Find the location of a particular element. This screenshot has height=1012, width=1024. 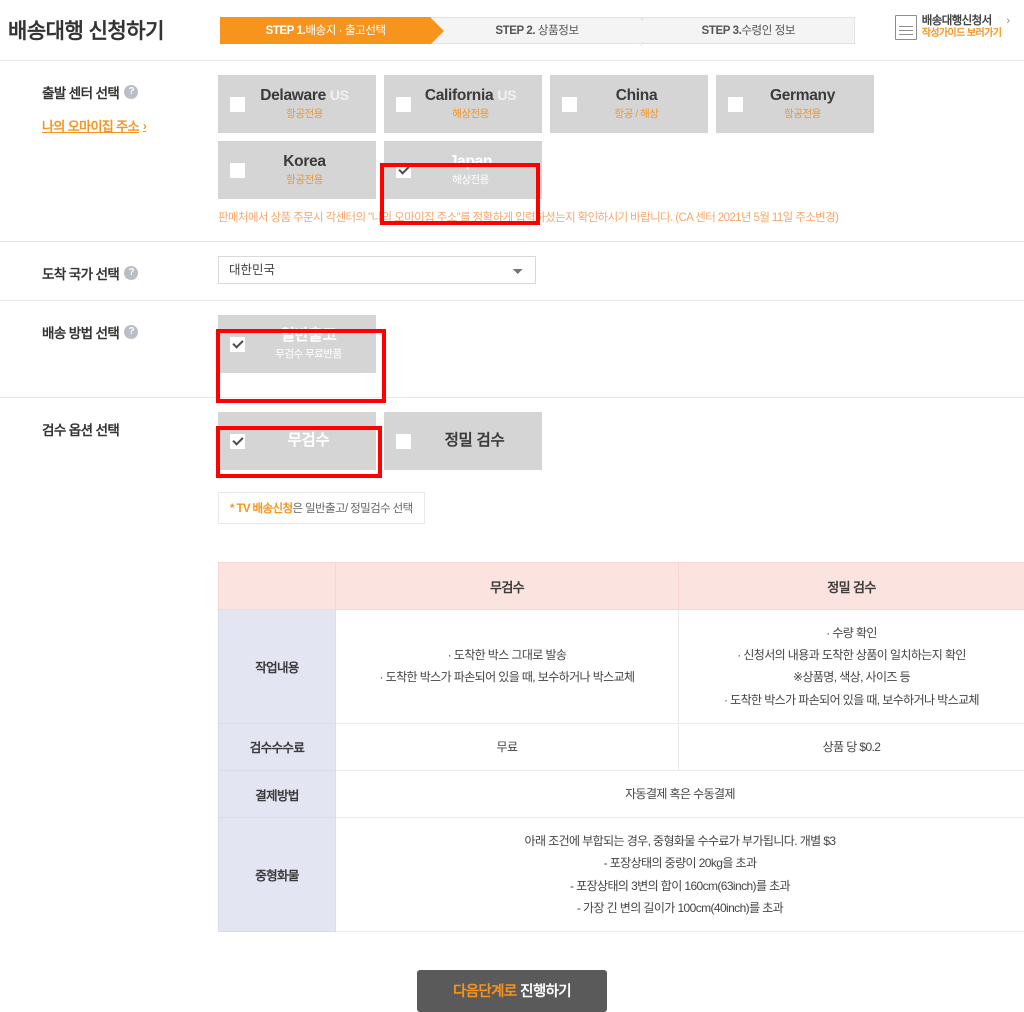

document-icon is located at coordinates (906, 27).